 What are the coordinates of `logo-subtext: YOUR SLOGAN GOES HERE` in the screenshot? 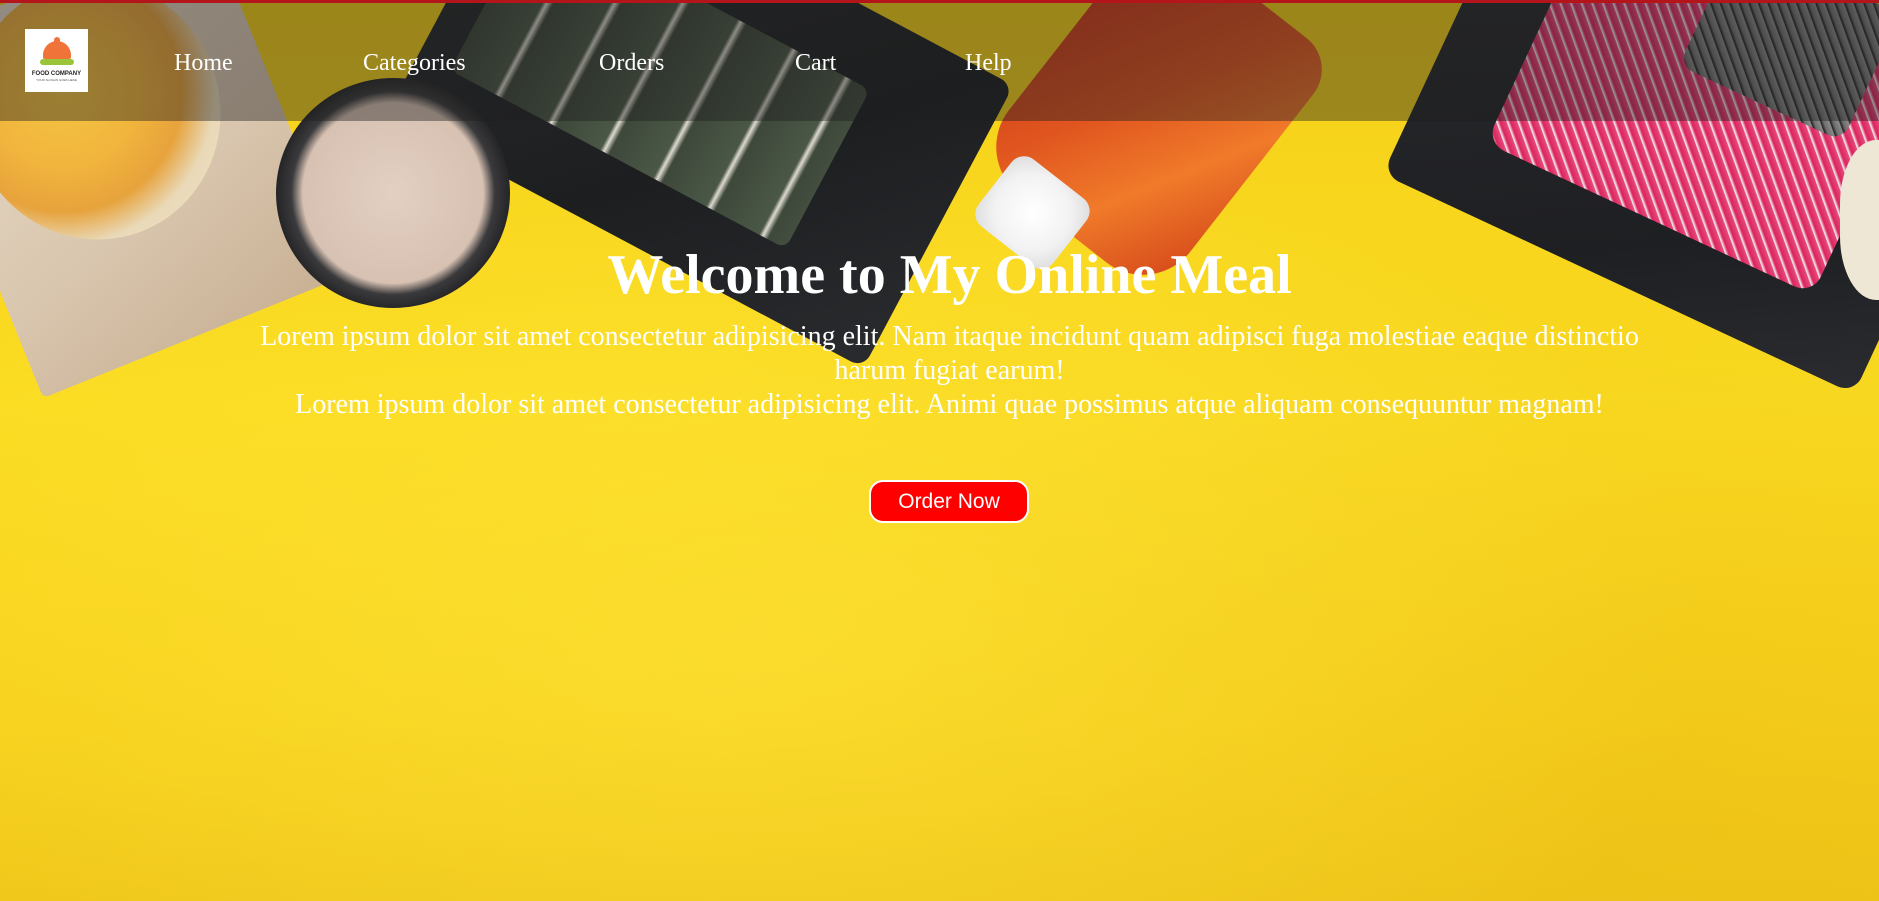 It's located at (56, 80).